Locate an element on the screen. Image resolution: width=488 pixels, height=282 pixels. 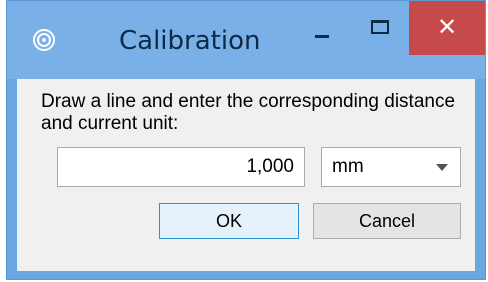
minimize-button is located at coordinates (322, 28).